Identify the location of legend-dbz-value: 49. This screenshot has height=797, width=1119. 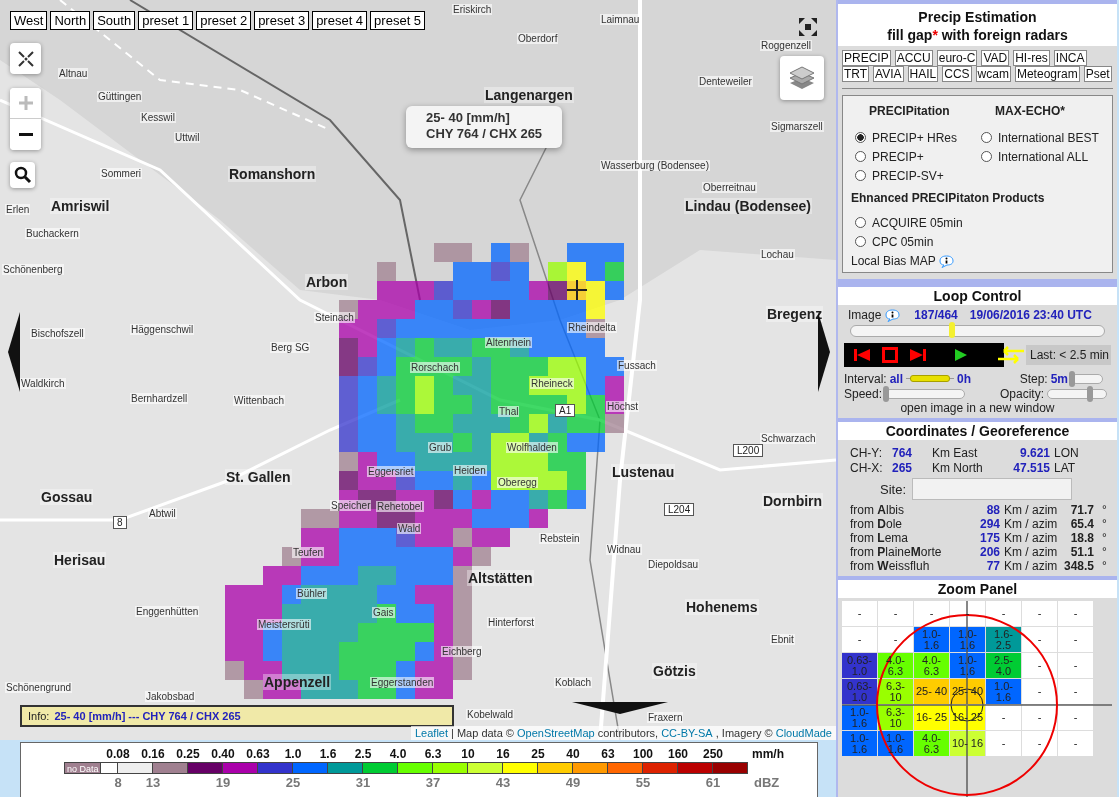
(573, 782).